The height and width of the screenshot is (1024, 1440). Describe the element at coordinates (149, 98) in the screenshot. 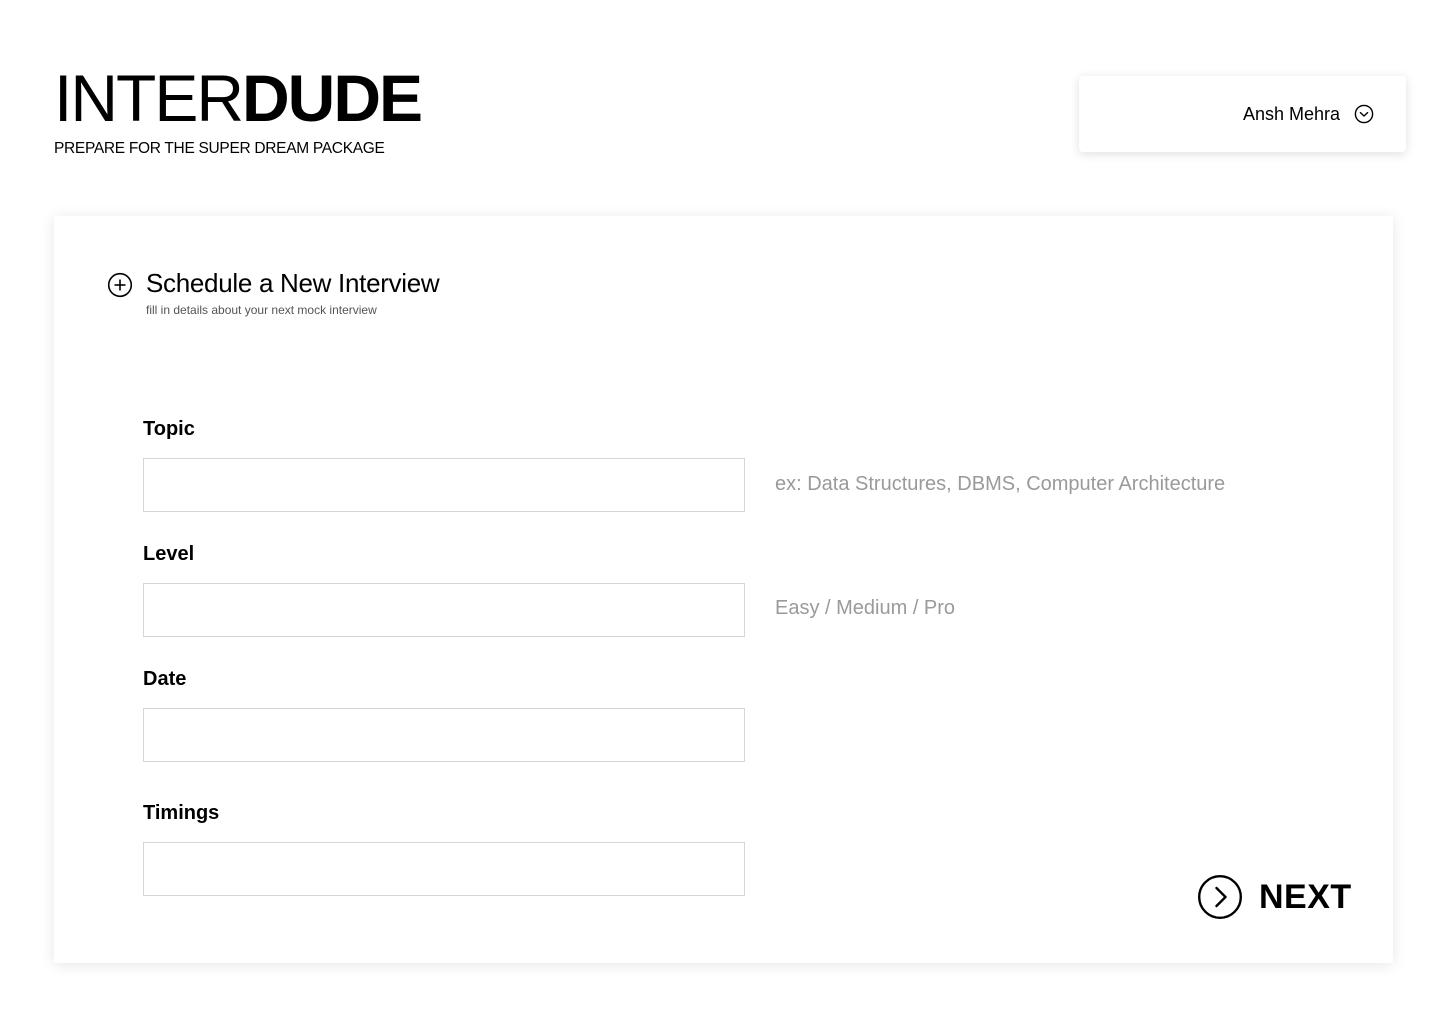

I see `logo-light: INTER` at that location.